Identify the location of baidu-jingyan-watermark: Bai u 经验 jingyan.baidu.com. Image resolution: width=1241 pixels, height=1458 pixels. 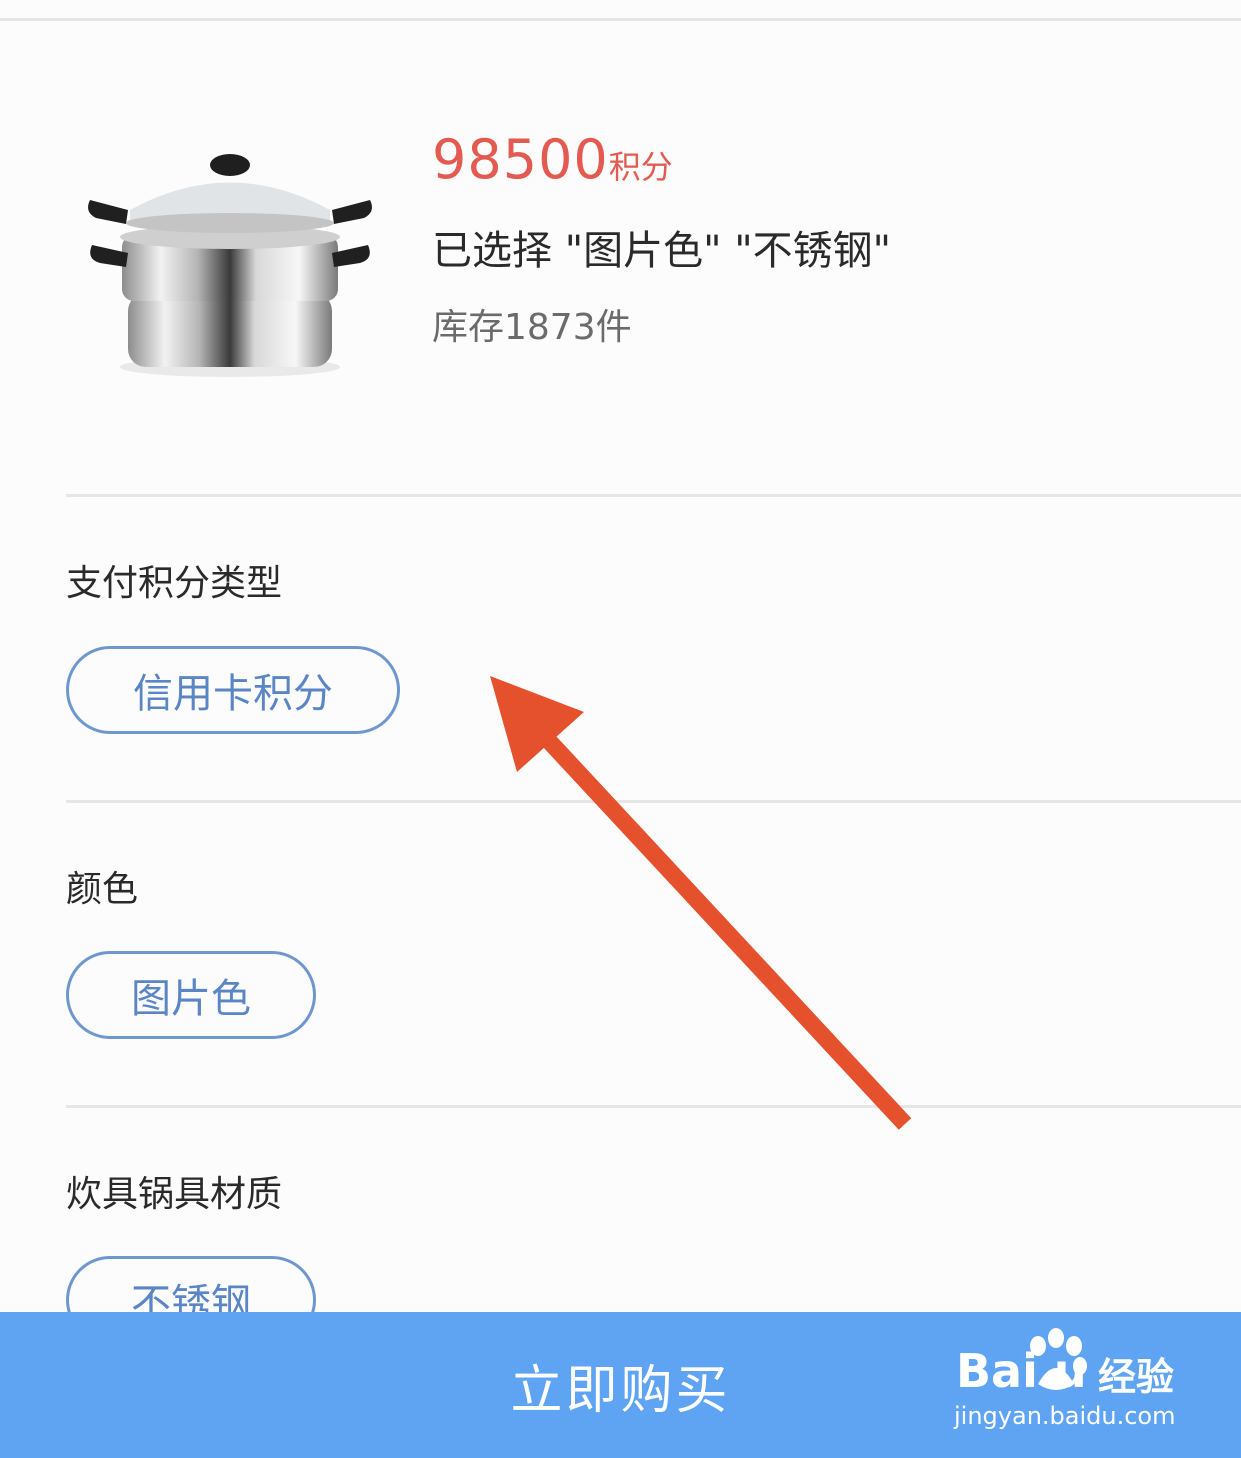
(1068, 1377).